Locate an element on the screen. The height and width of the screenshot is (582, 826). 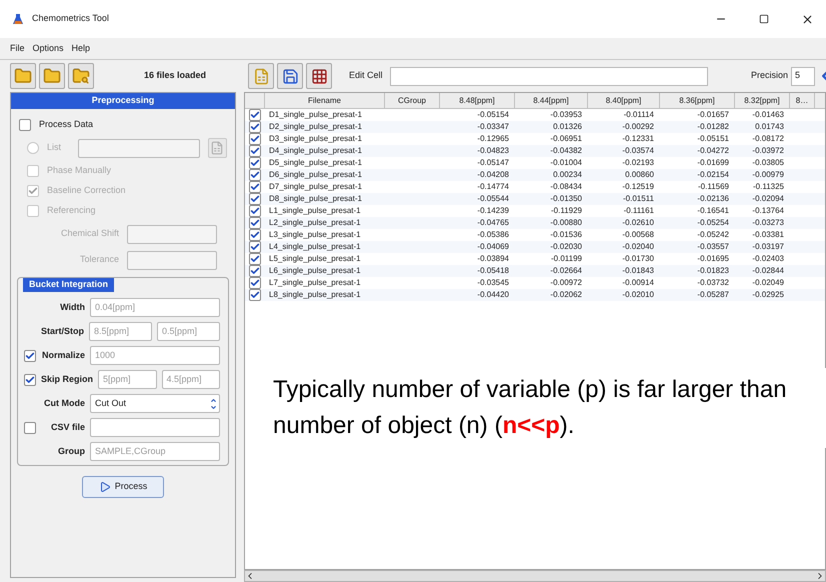
close-icon is located at coordinates (807, 19).